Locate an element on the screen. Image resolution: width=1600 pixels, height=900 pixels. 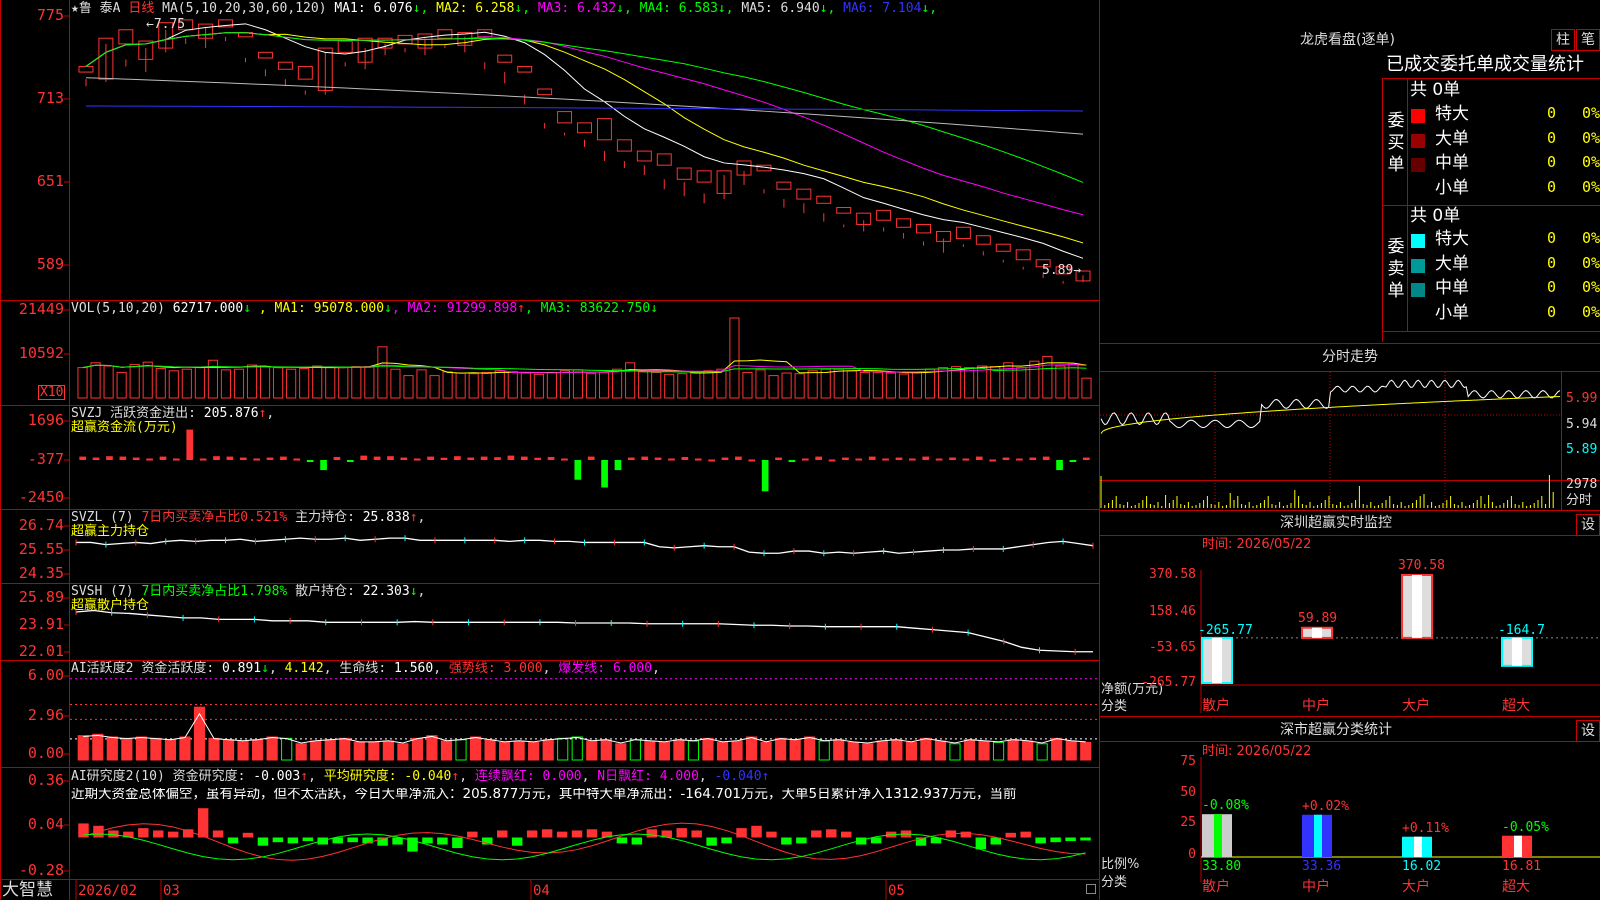
stats-value-label: 33.36 is located at coordinates (1322, 866).